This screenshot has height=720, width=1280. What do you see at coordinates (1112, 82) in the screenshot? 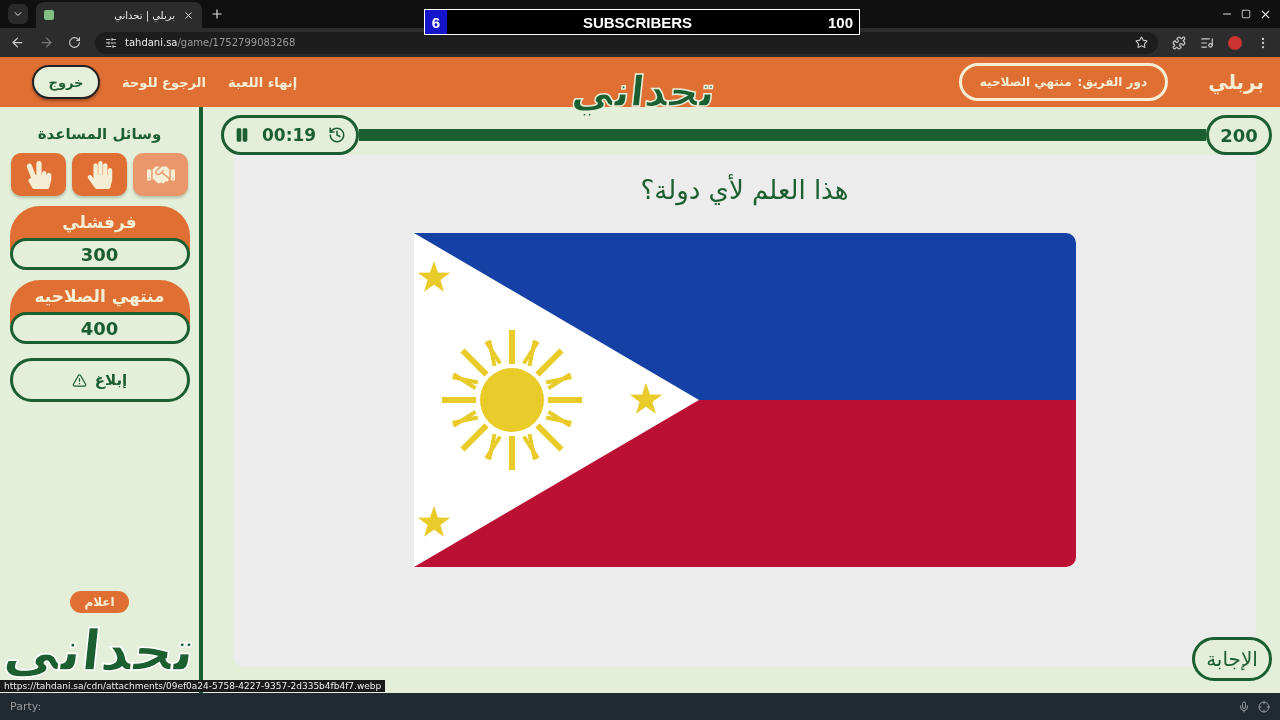
I see `turn-label: دور الفريق:` at bounding box center [1112, 82].